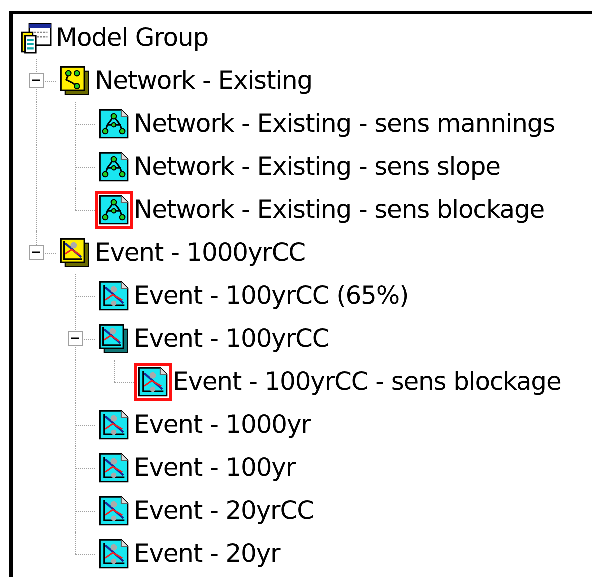  Describe the element at coordinates (345, 123) in the screenshot. I see `tree-item-label: Network - Existing - sens mannings` at that location.